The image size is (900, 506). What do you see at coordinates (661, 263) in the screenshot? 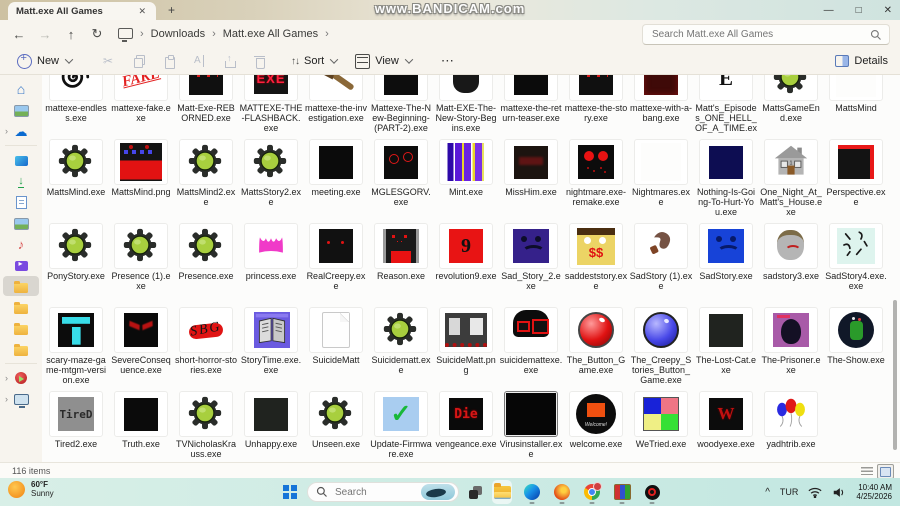
I see `file-item: SadStory (1).exe` at bounding box center [661, 263].